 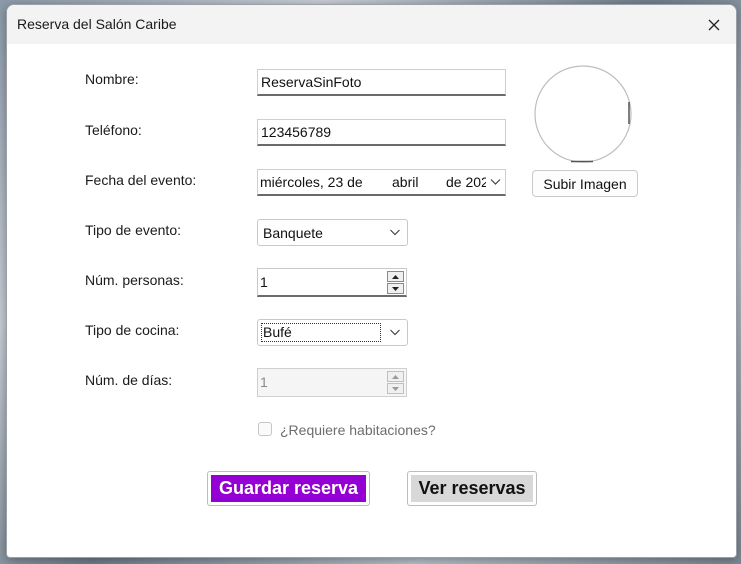 I want to click on num-personas-stepper: 1, so click(x=332, y=282).